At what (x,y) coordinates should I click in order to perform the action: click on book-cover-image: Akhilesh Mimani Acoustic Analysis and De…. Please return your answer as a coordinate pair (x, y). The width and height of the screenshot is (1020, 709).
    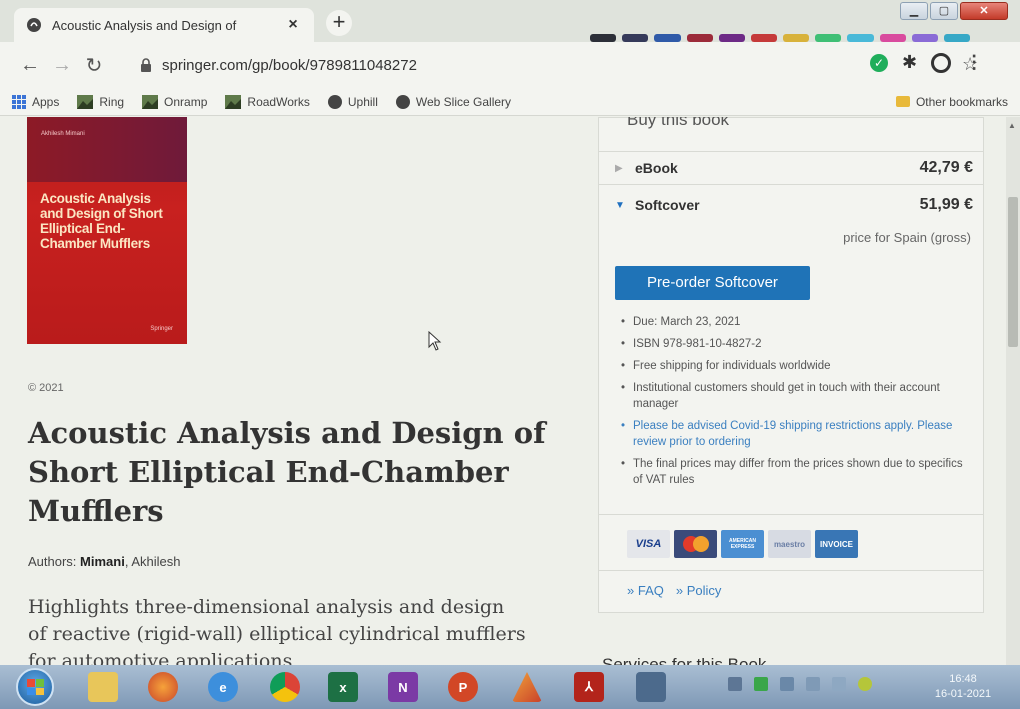
    Looking at the image, I should click on (107, 230).